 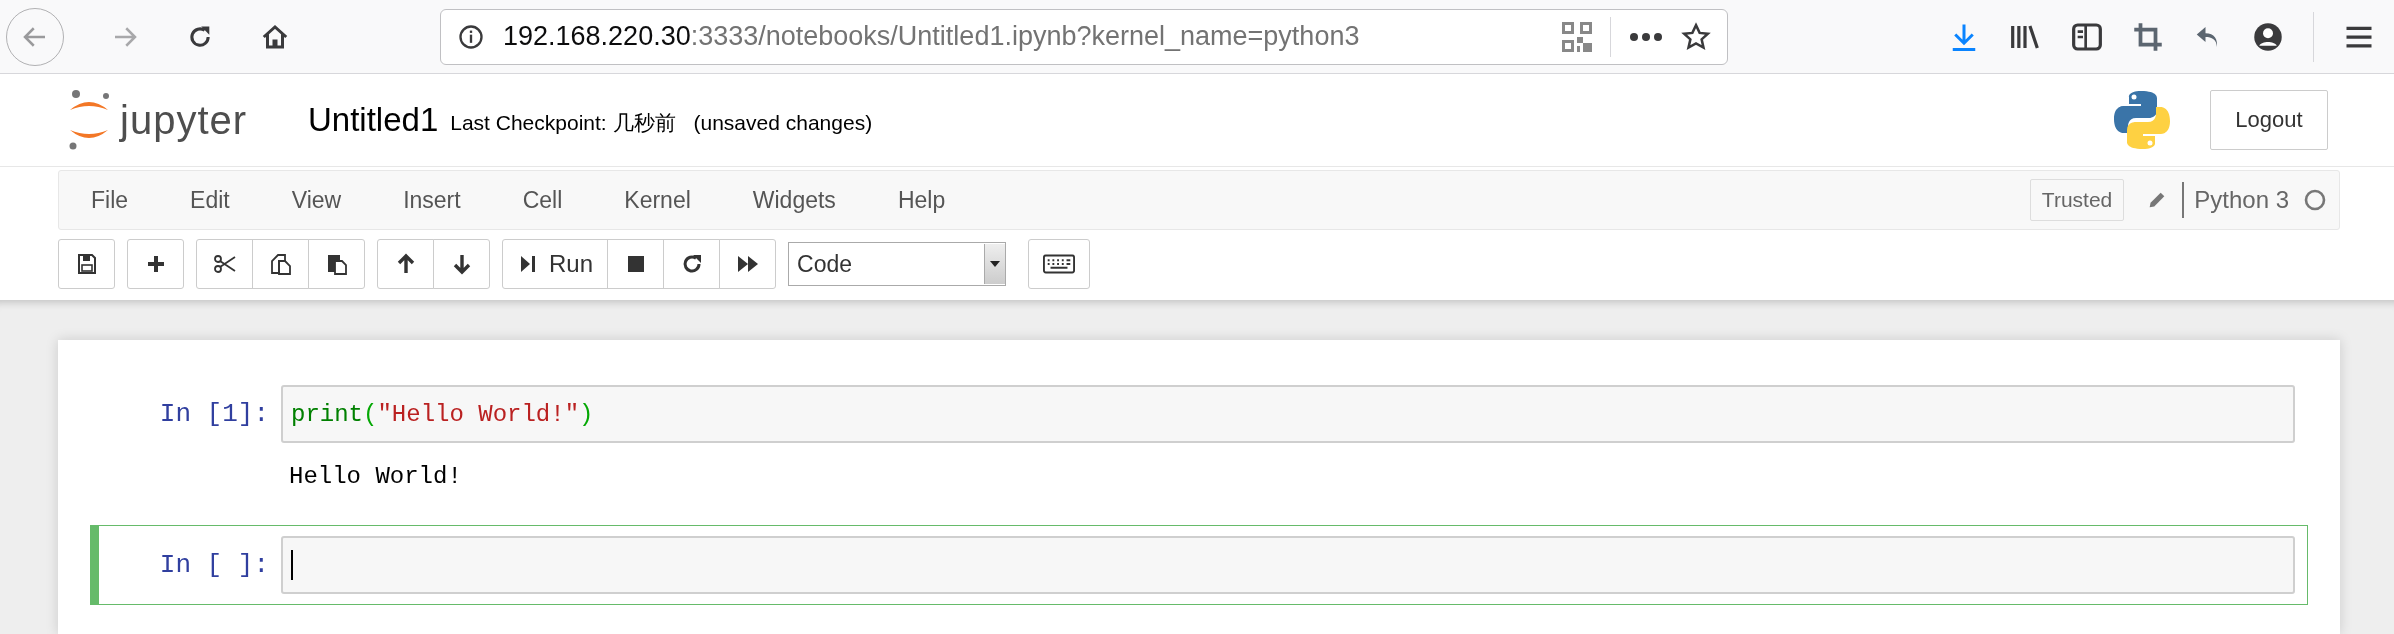 I want to click on notebook-name: Untitled1, so click(x=373, y=120).